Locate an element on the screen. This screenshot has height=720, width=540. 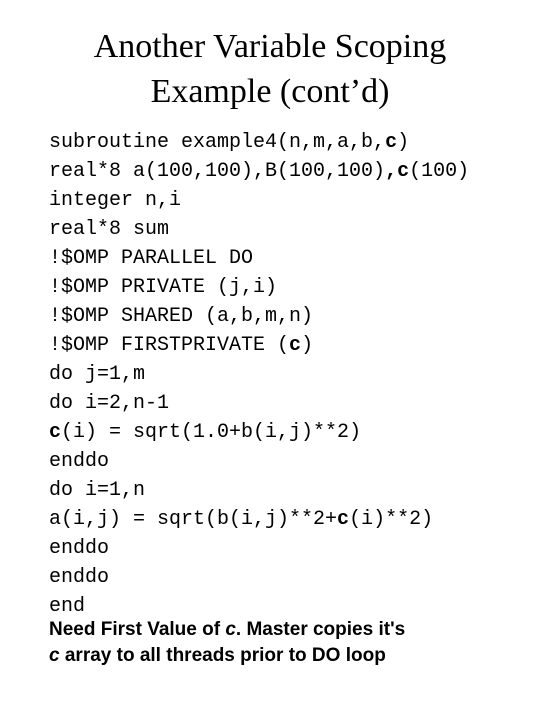
code-text: (i) = sqrt(1.0+b(i,j)**2) is located at coordinates (211, 432).